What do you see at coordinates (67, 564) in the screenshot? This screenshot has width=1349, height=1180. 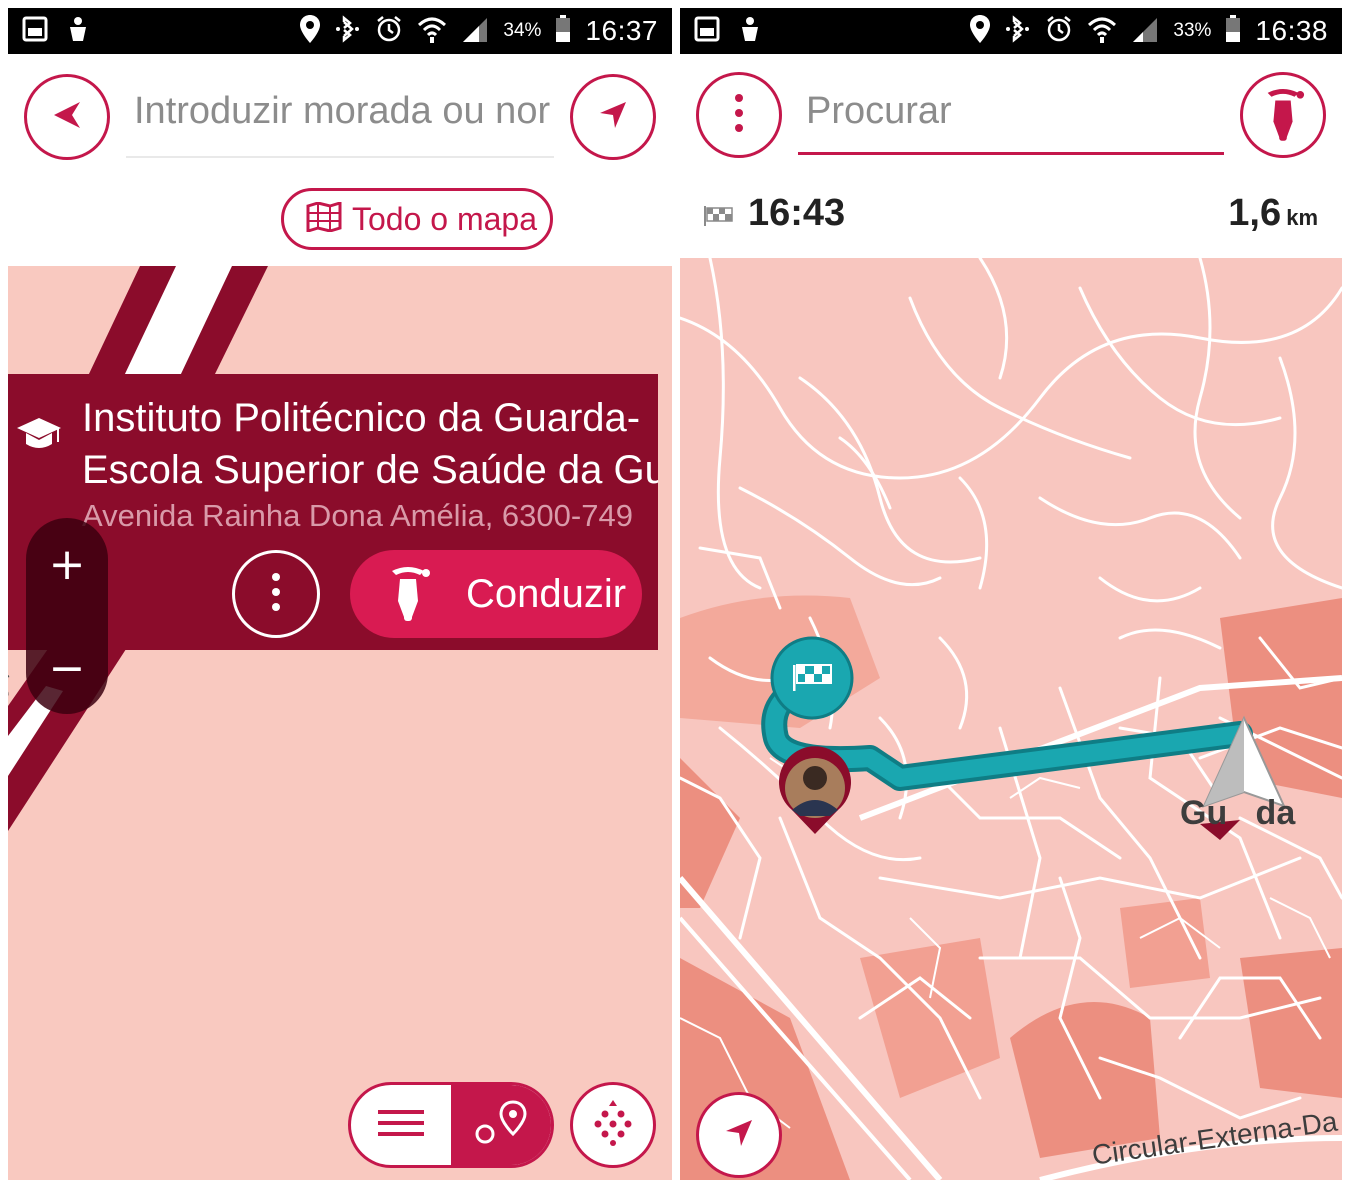 I see `zoom-in-button: +` at bounding box center [67, 564].